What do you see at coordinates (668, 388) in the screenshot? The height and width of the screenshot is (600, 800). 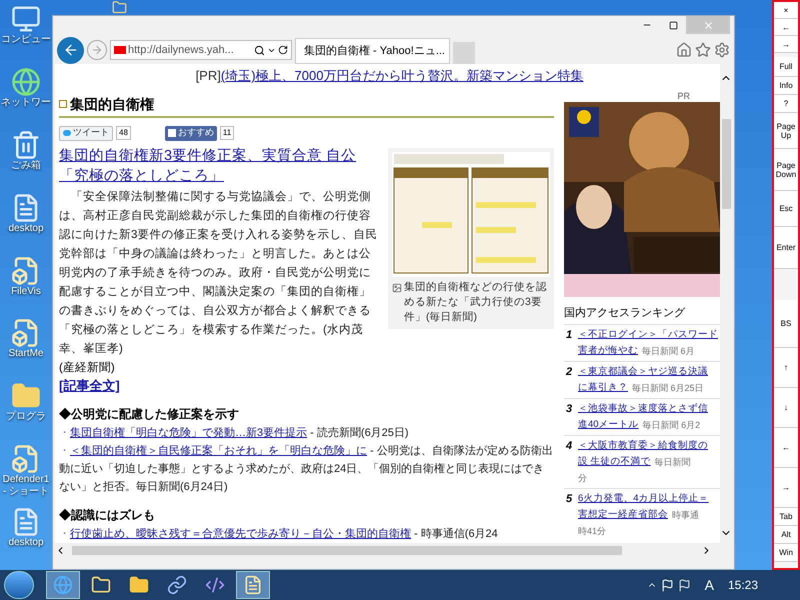 I see `ranking-meta: 毎日新聞 6月25日` at bounding box center [668, 388].